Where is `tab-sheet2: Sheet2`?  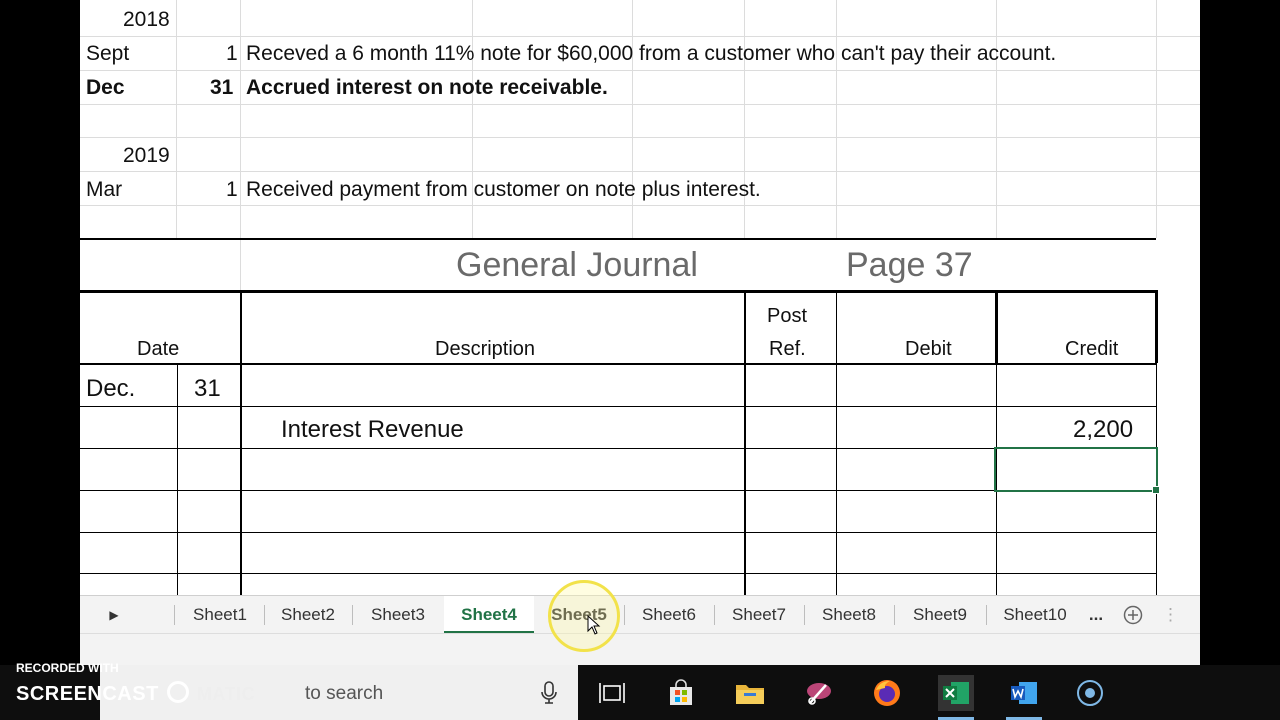
tab-sheet2: Sheet2 is located at coordinates (308, 615).